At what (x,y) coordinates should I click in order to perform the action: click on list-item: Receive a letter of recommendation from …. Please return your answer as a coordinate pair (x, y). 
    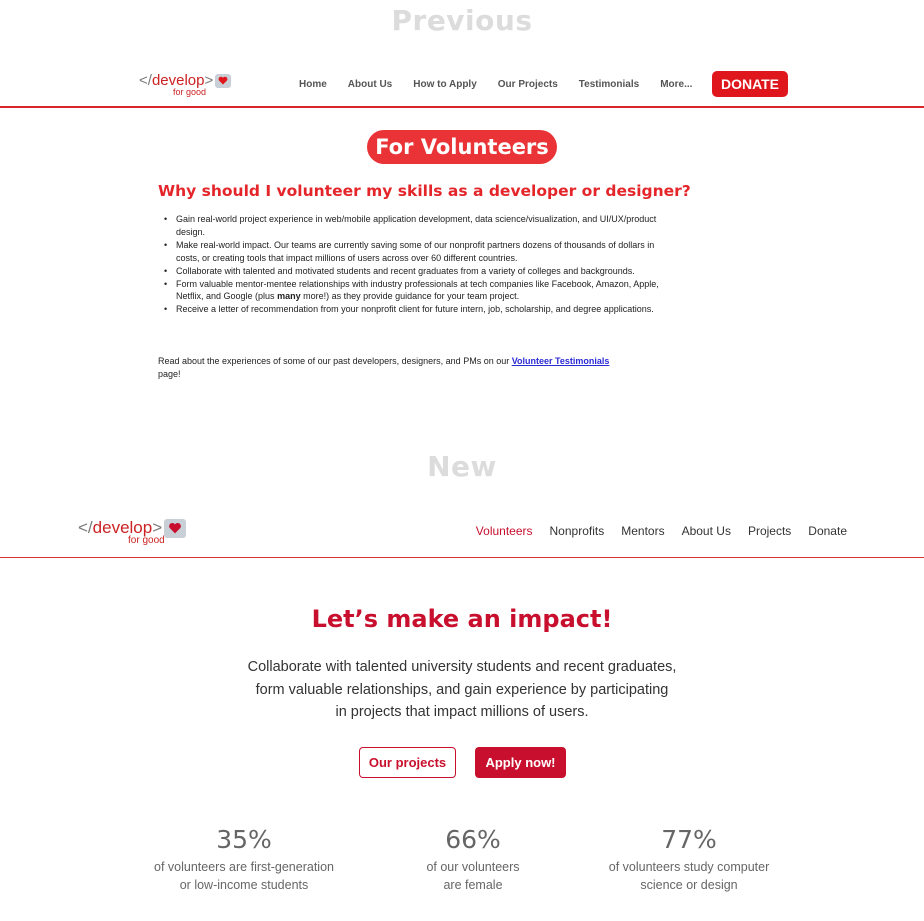
    Looking at the image, I should click on (419, 309).